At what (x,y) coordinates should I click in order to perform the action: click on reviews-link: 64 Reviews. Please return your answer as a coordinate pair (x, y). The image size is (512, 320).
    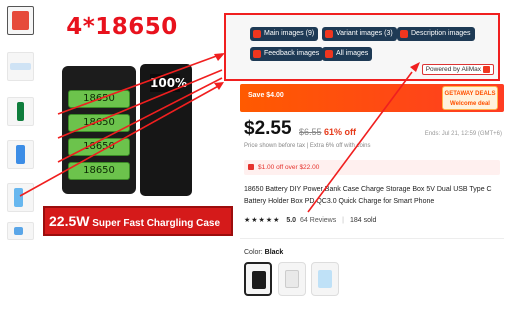
    Looking at the image, I should click on (318, 220).